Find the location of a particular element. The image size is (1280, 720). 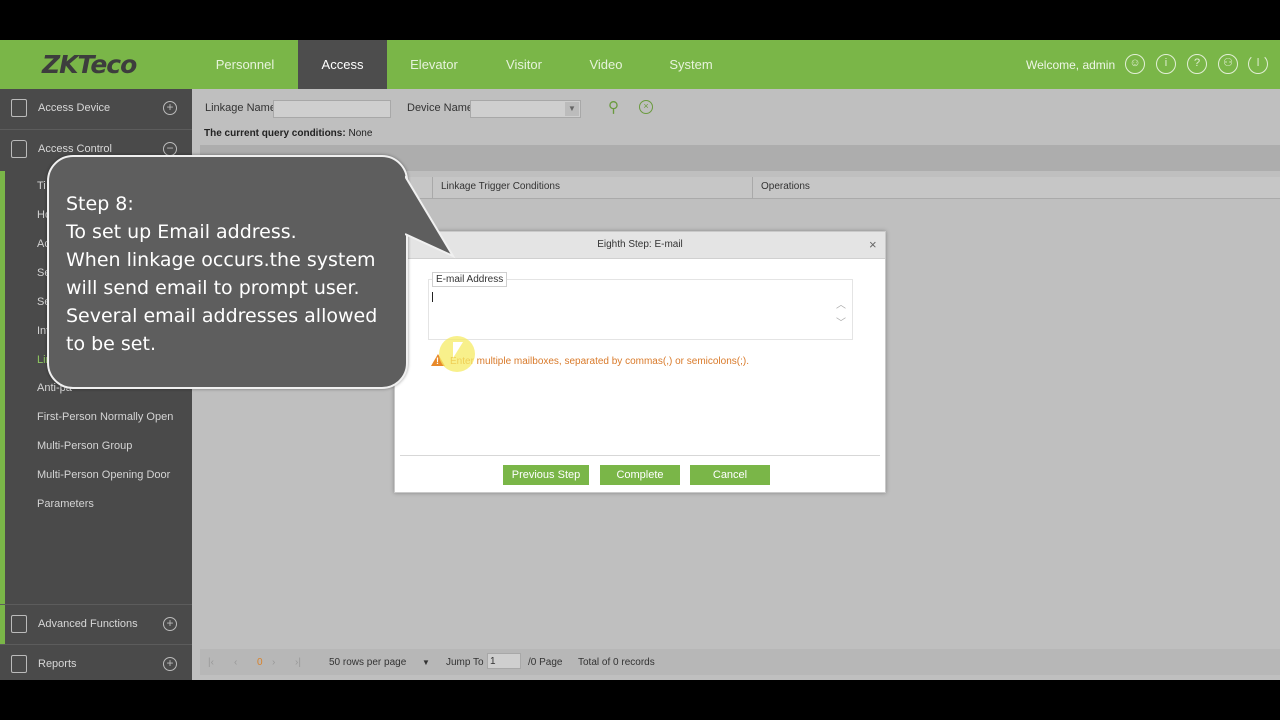

reports-icon is located at coordinates (19, 664).